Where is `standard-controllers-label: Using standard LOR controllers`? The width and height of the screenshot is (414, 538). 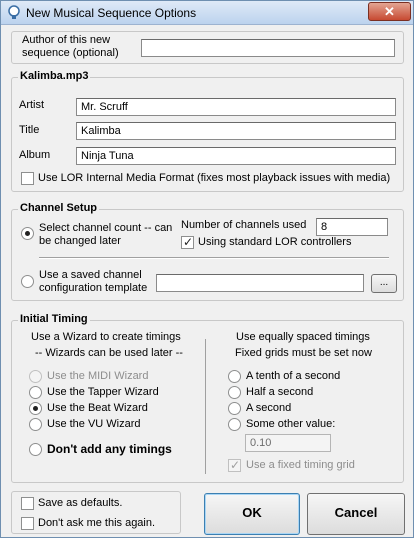
standard-controllers-label: Using standard LOR controllers is located at coordinates (275, 242).